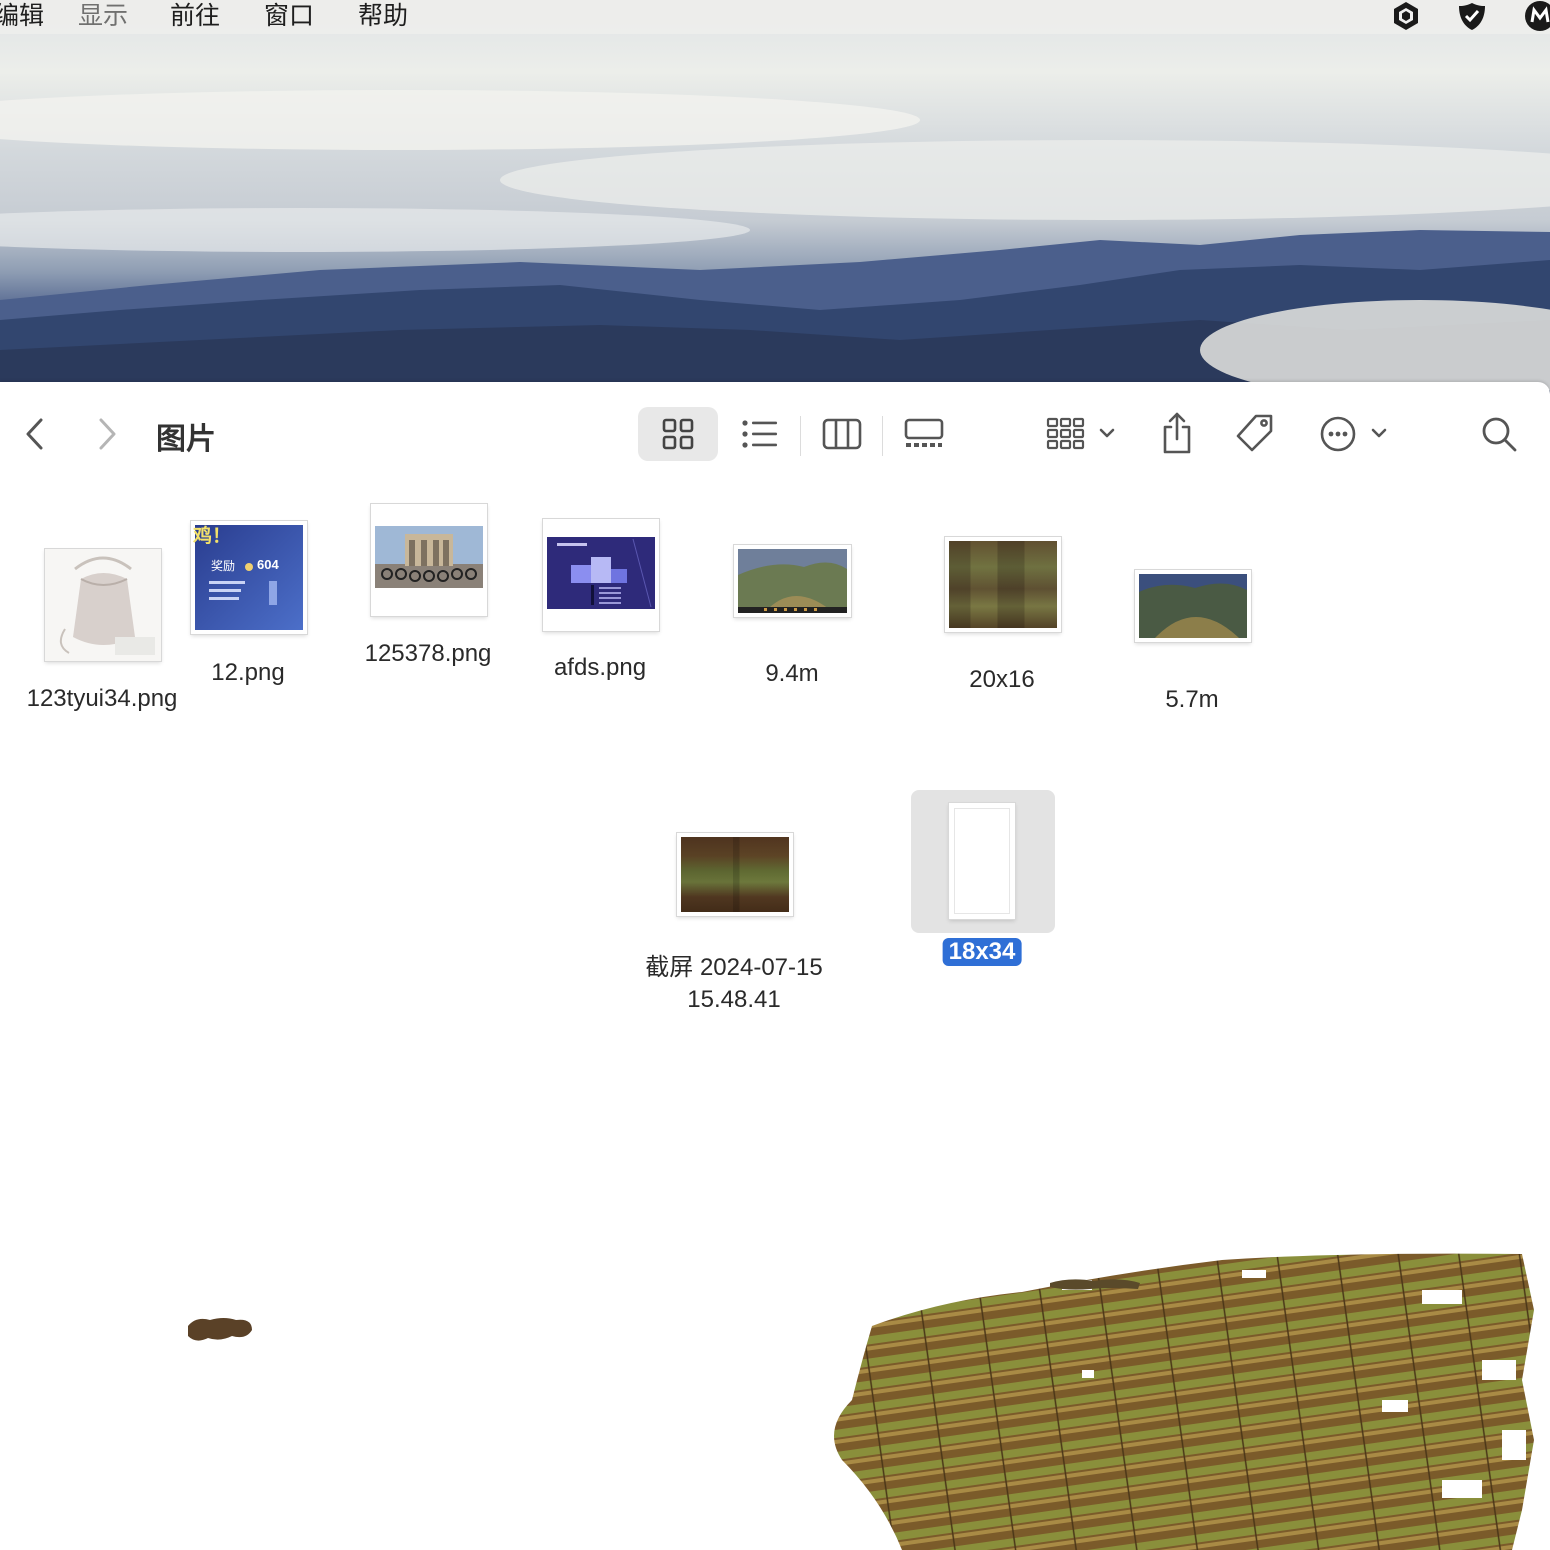 The image size is (1550, 1550). Describe the element at coordinates (383, 16) in the screenshot. I see `menu-help: 帮助` at that location.